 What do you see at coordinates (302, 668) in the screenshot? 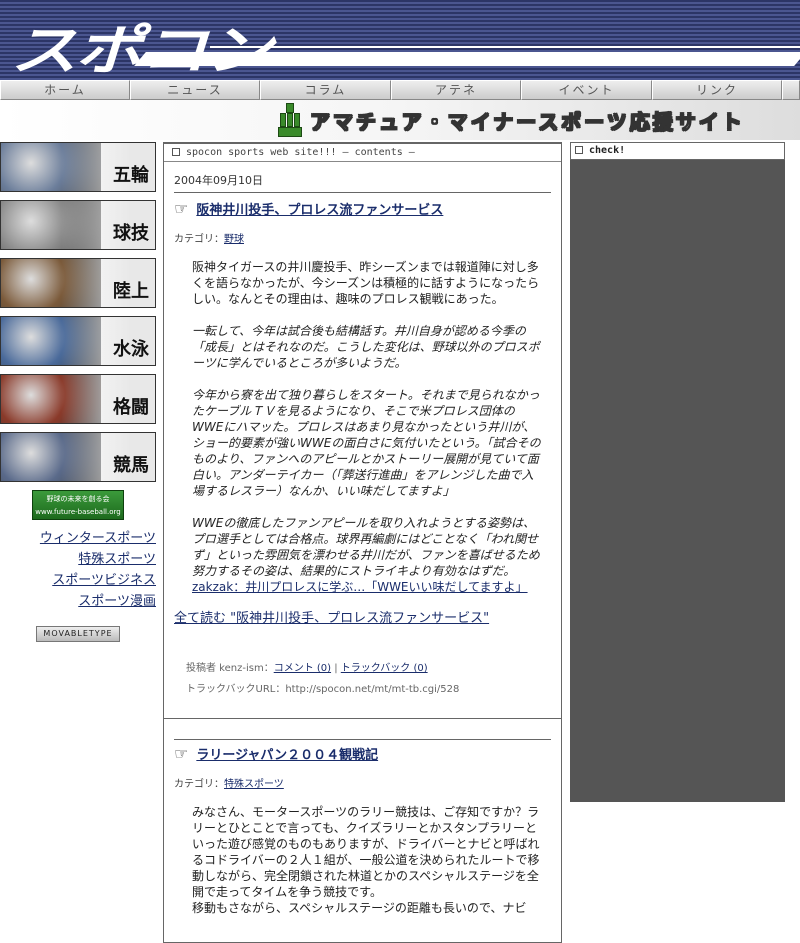
I see `comments-link: コメント (0)` at bounding box center [302, 668].